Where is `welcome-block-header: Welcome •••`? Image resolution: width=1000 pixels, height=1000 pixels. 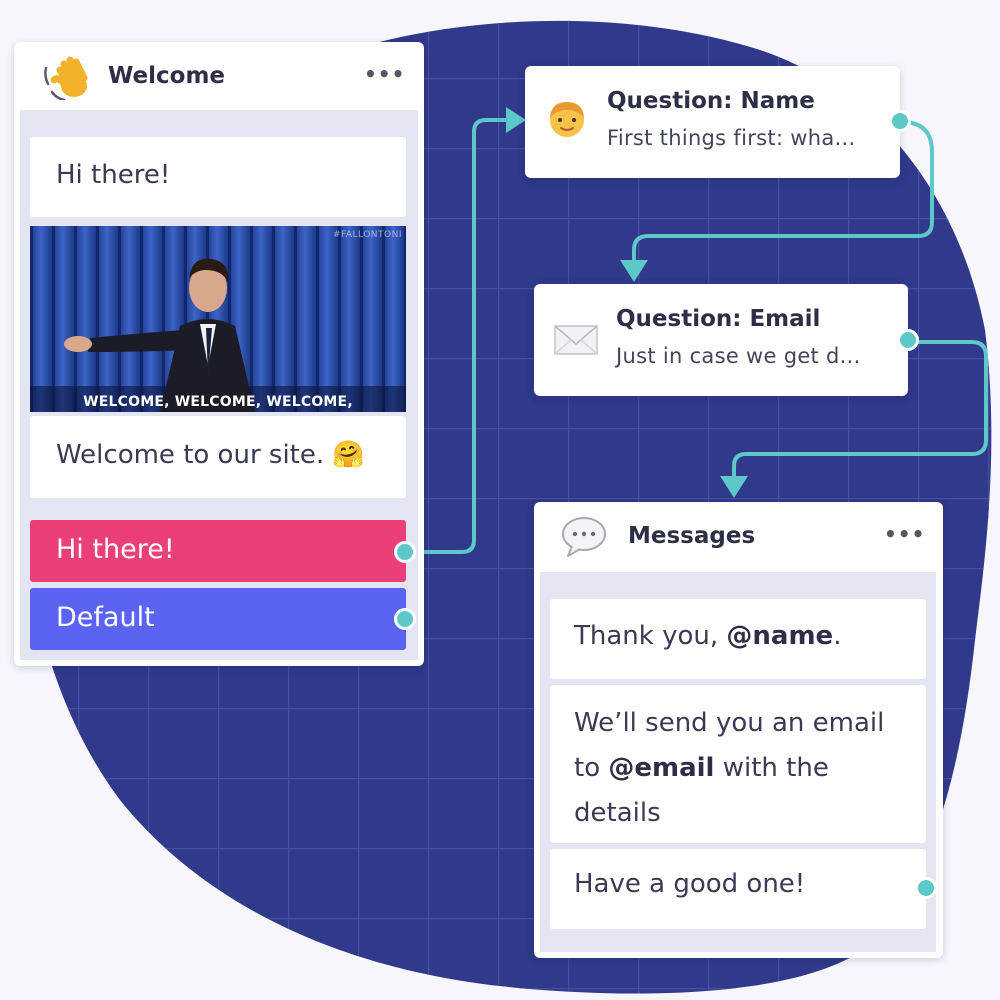
welcome-block-header: Welcome ••• is located at coordinates (219, 76).